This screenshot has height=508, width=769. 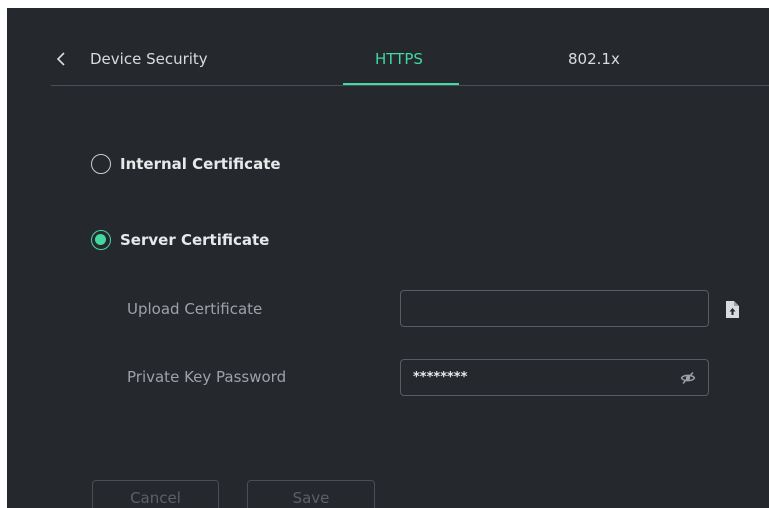 What do you see at coordinates (155, 494) in the screenshot?
I see `cancel-button: Cancel` at bounding box center [155, 494].